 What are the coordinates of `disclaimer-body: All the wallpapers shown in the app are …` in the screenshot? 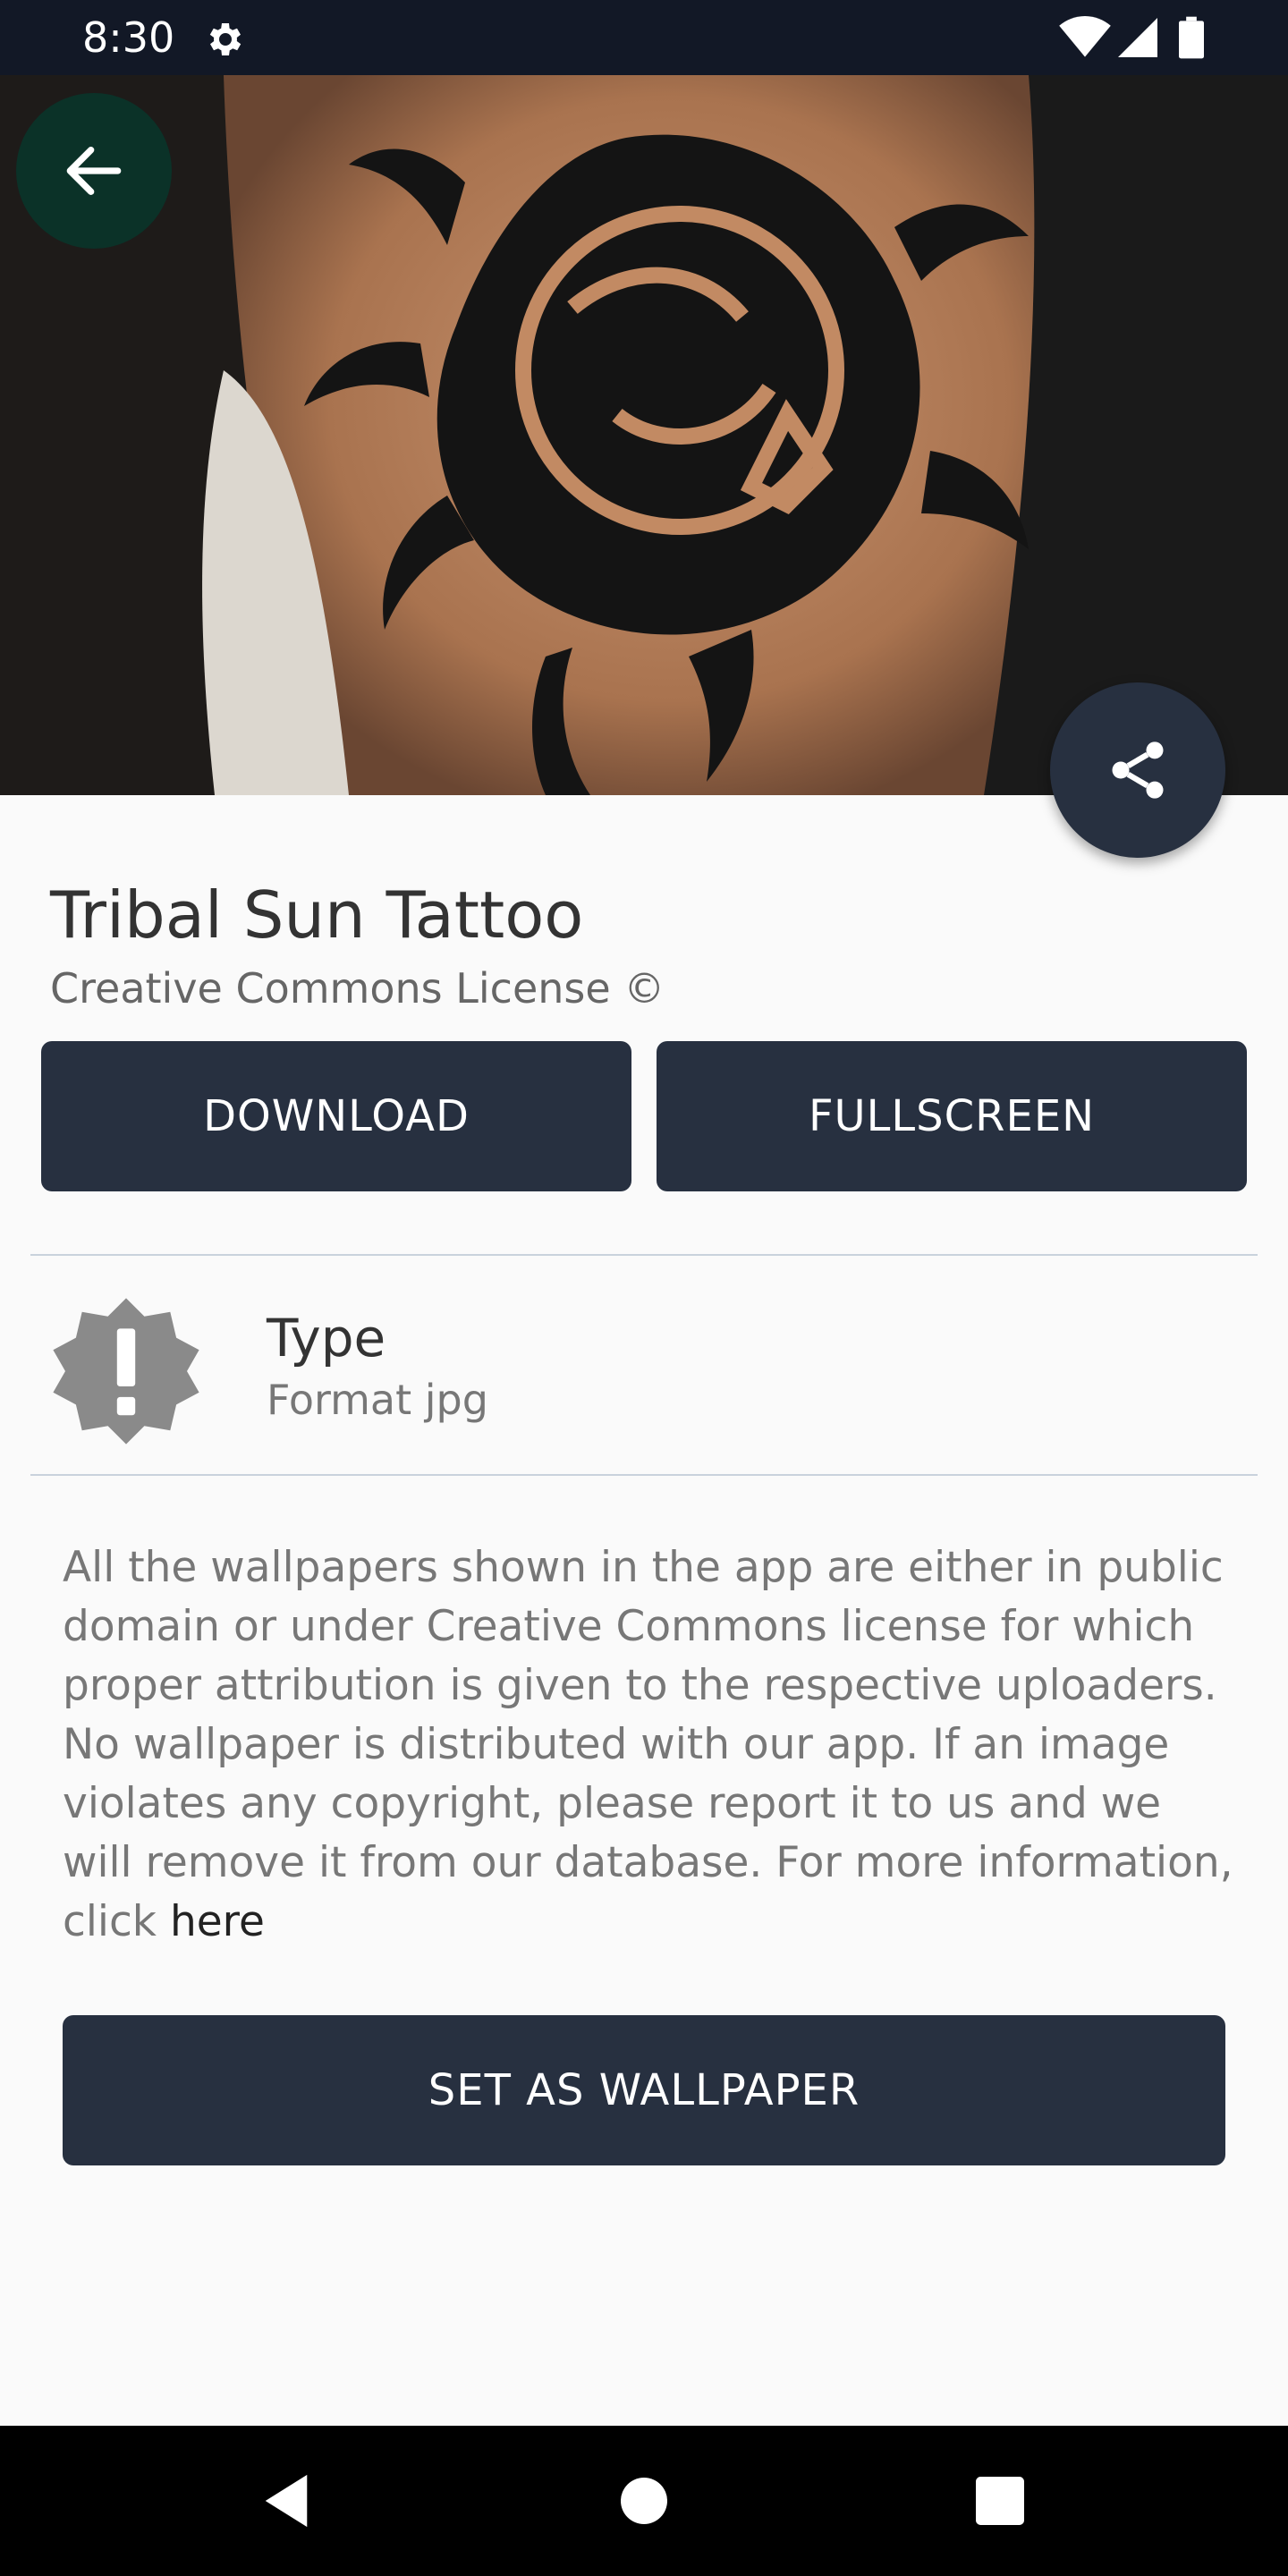 It's located at (648, 1744).